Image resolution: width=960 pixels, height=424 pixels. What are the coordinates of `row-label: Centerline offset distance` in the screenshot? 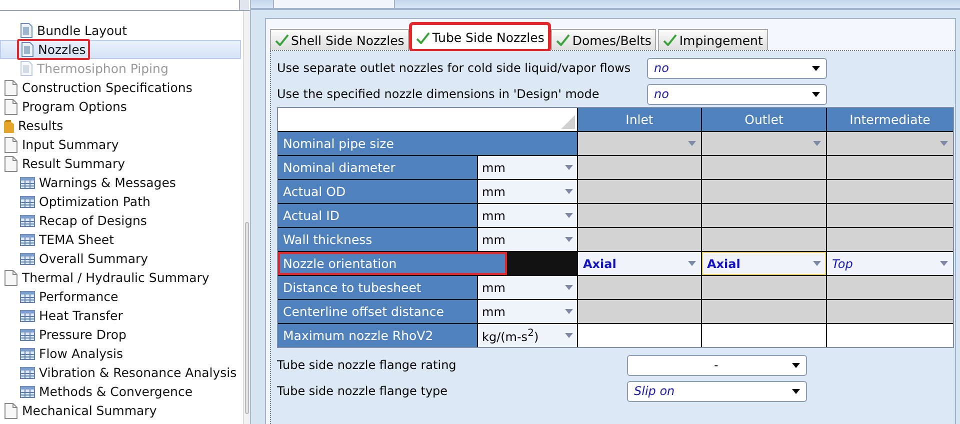 It's located at (377, 311).